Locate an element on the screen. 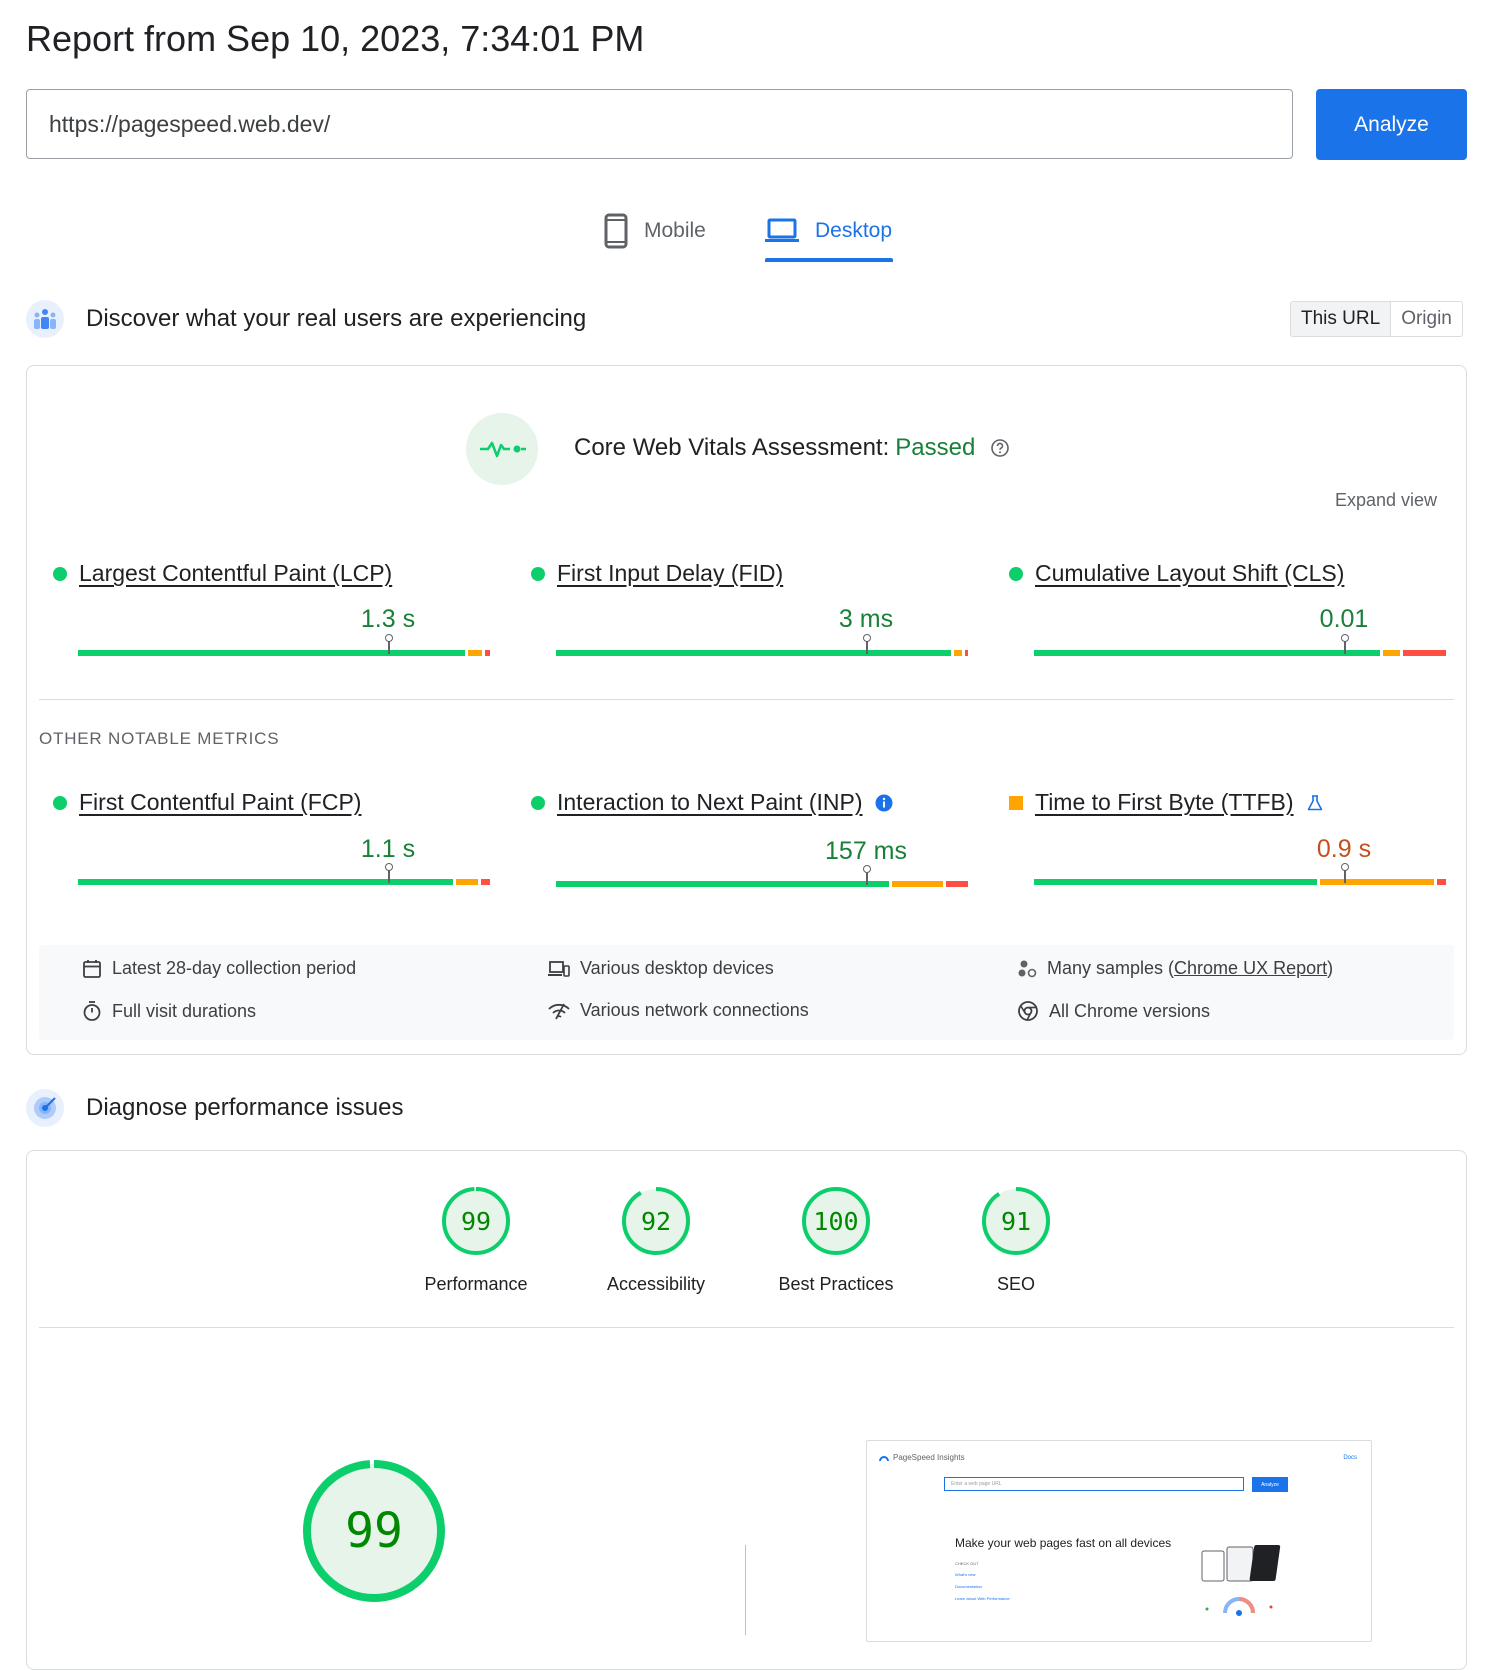  metric-cls-label: Cumulative Layout Shift (CLS) is located at coordinates (1189, 573).